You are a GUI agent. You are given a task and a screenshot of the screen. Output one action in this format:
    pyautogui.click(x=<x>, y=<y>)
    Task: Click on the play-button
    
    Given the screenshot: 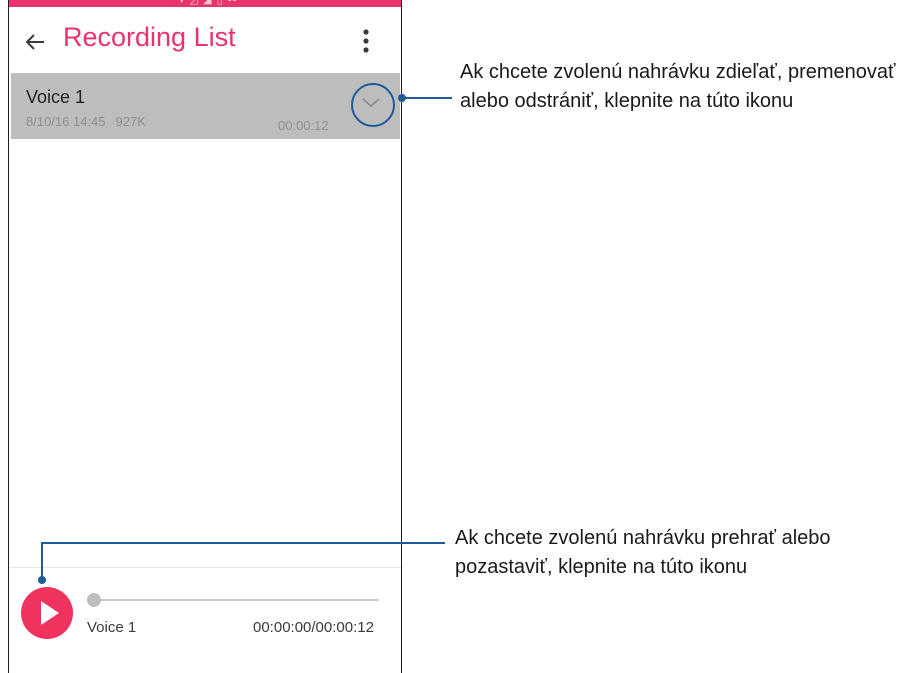 What is the action you would take?
    pyautogui.click(x=47, y=613)
    